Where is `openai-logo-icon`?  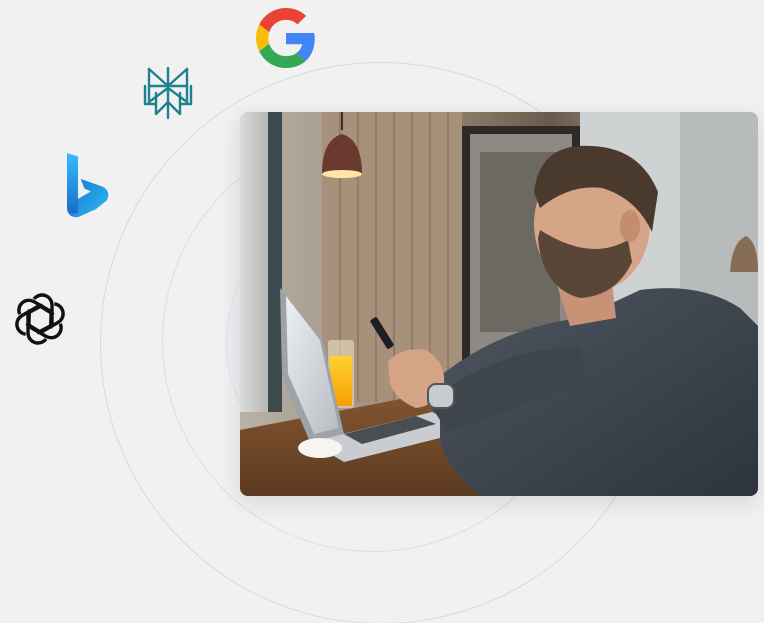 openai-logo-icon is located at coordinates (40, 319).